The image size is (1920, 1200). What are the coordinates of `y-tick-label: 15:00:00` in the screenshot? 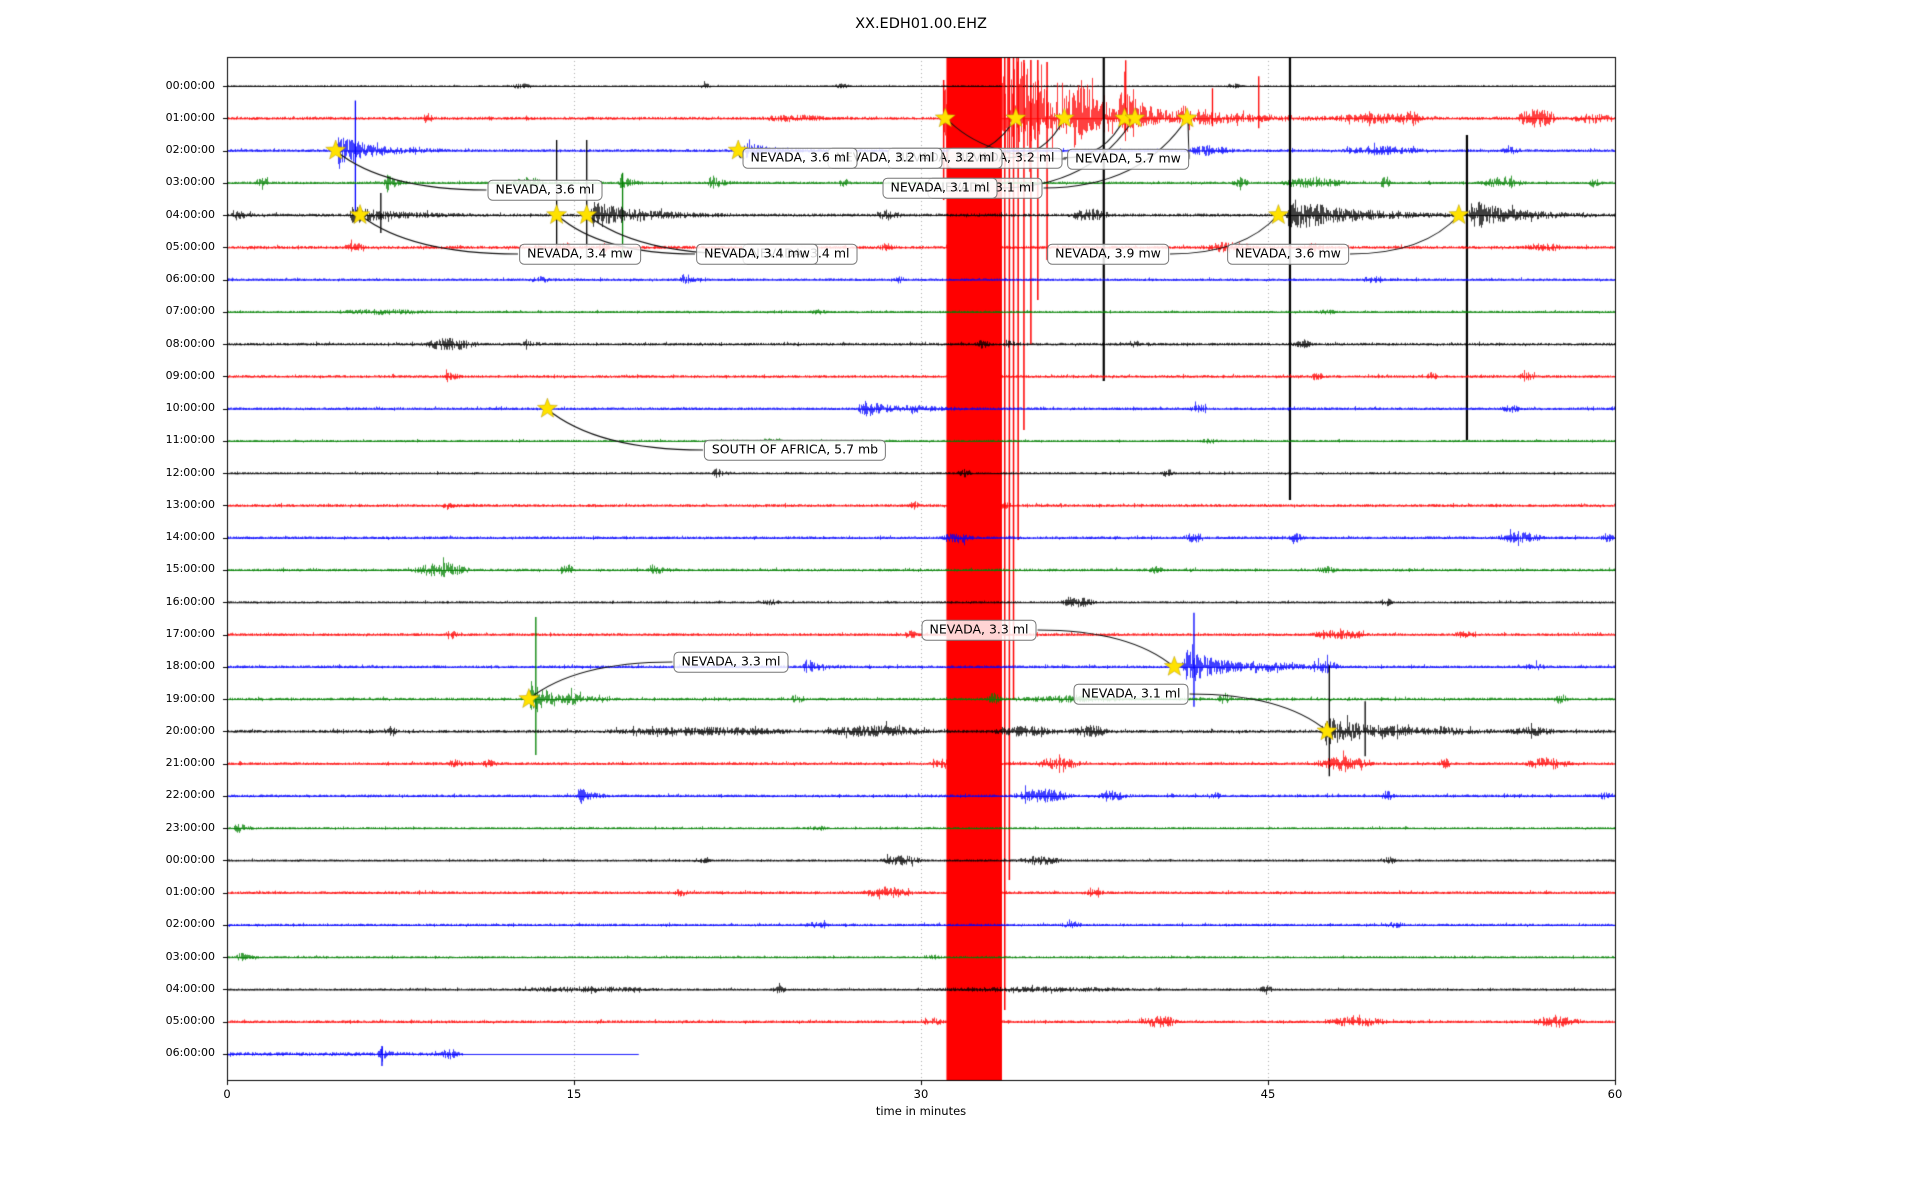 It's located at (190, 569).